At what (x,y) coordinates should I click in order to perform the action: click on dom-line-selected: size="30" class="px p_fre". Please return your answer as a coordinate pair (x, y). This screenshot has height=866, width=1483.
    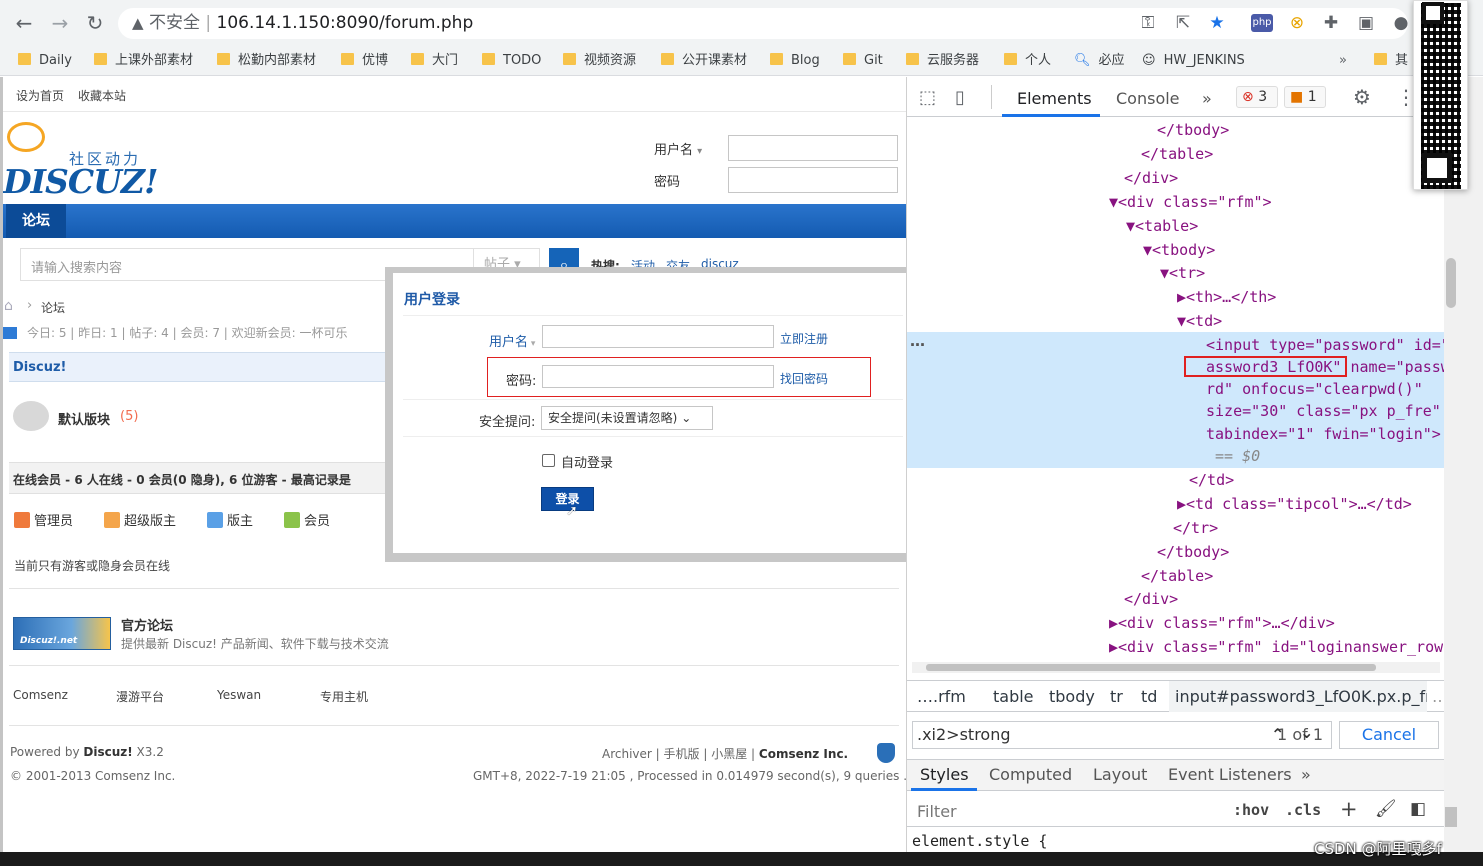
    Looking at the image, I should click on (1323, 411).